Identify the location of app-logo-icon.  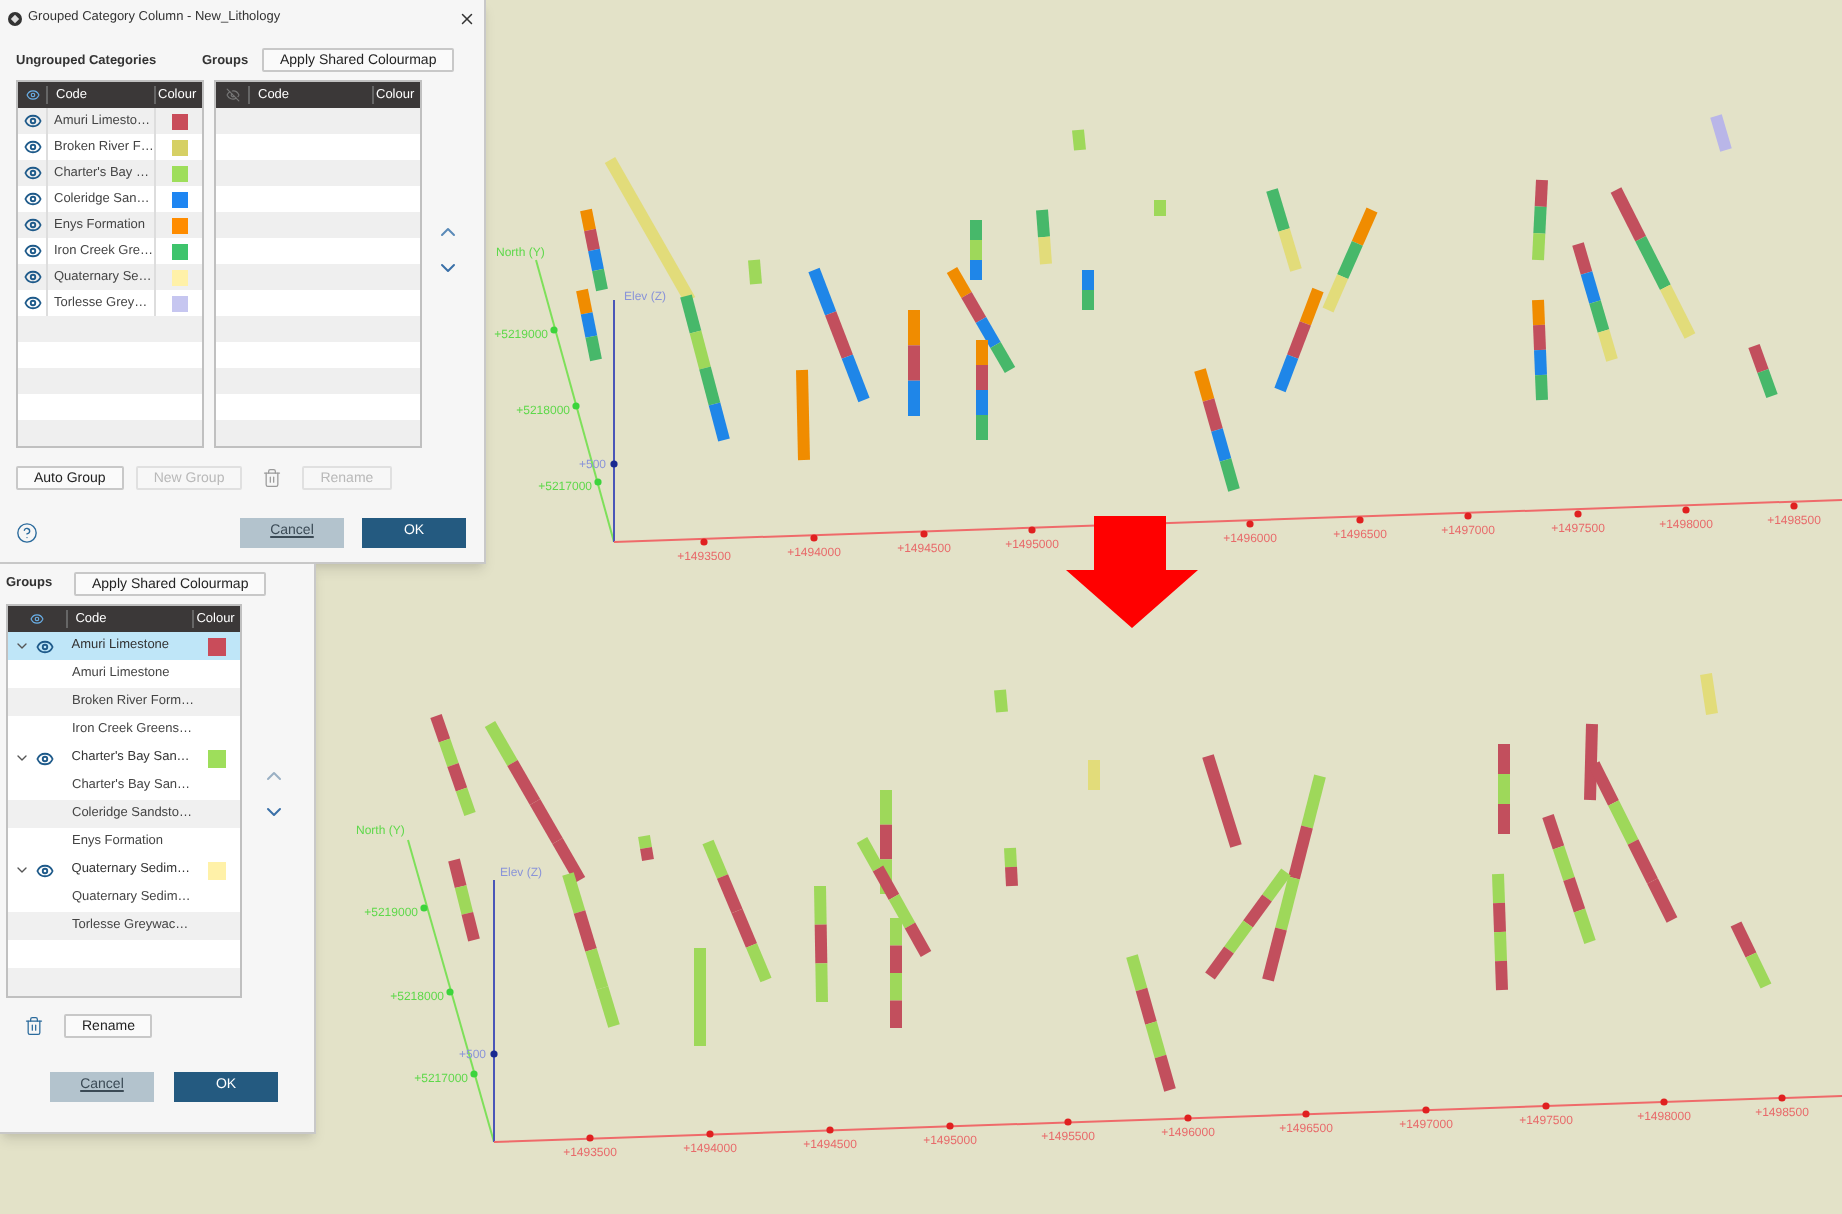
(15, 18).